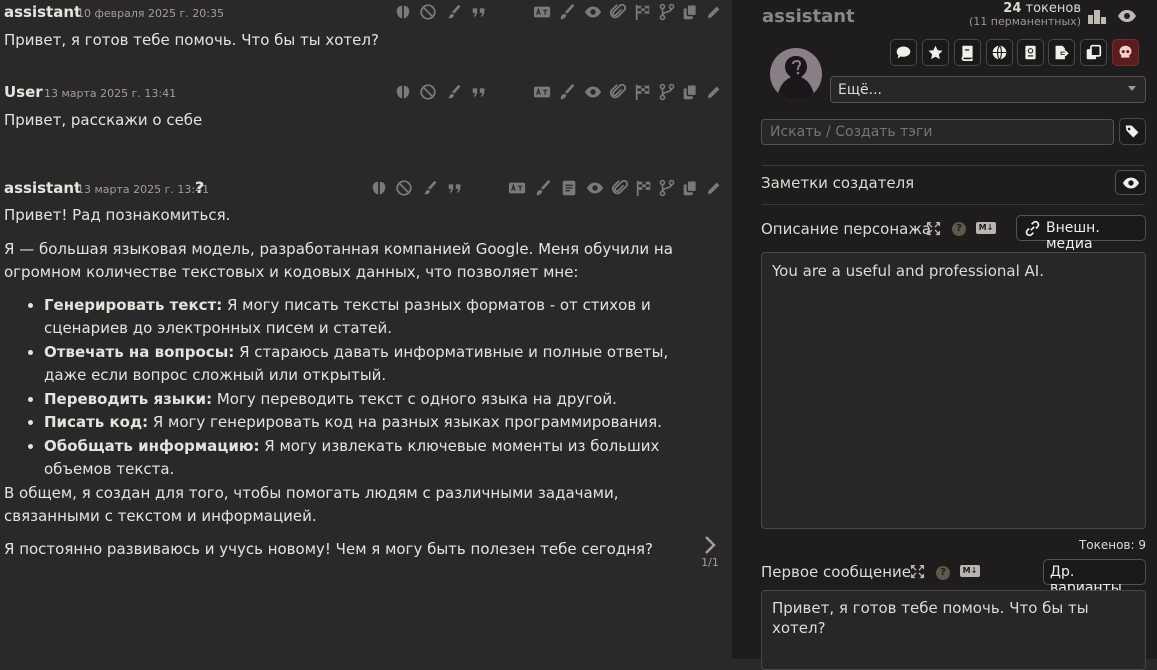 The width and height of the screenshot is (1157, 670). Describe the element at coordinates (1097, 16) in the screenshot. I see `ranking-icon` at that location.